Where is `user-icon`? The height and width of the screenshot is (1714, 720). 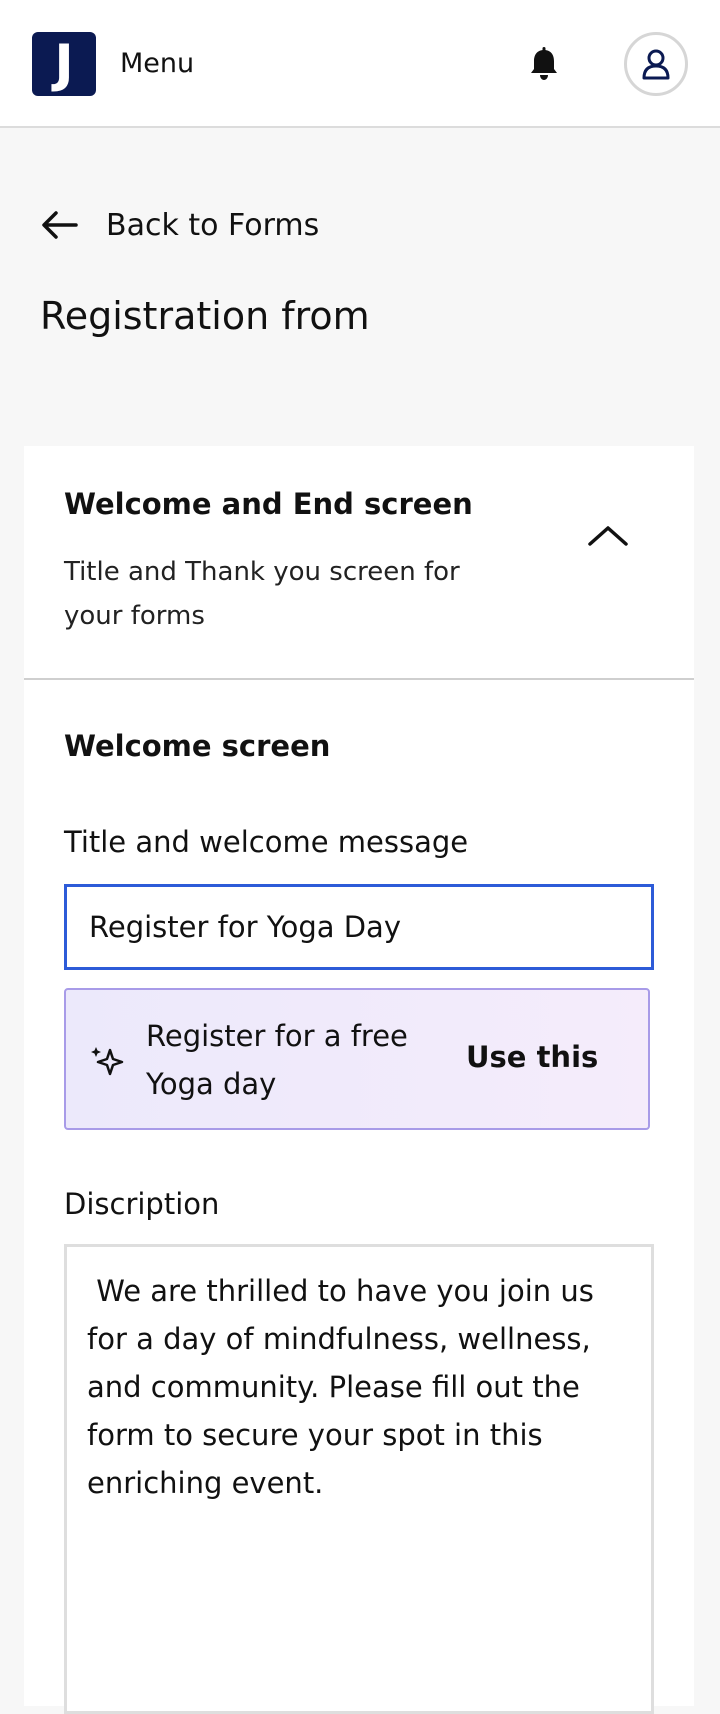
user-icon is located at coordinates (656, 64).